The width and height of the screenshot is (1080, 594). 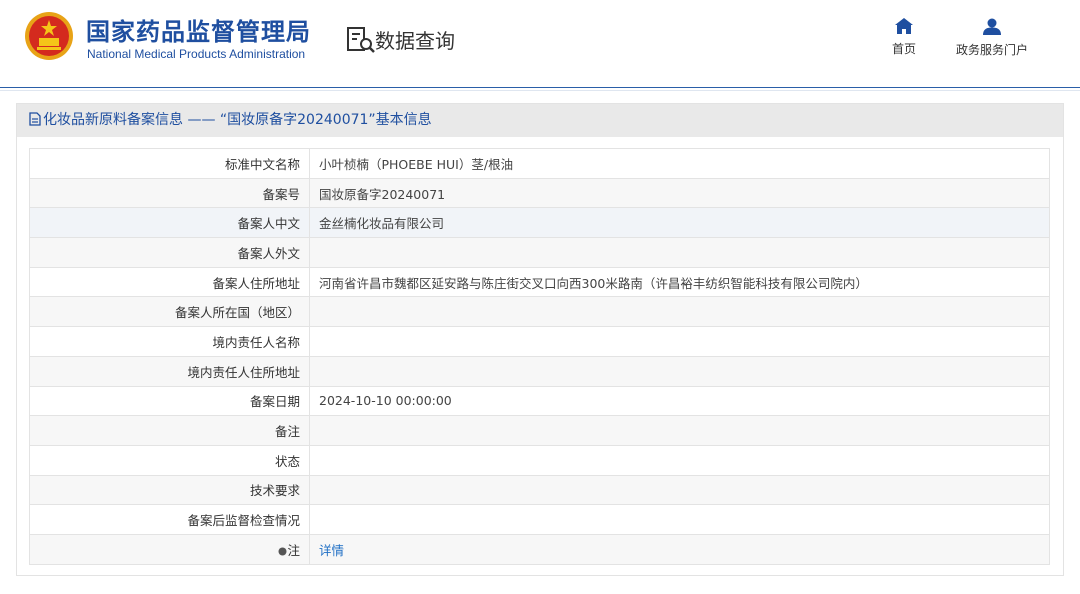 What do you see at coordinates (169, 163) in the screenshot?
I see `row-label: 标准中文名称` at bounding box center [169, 163].